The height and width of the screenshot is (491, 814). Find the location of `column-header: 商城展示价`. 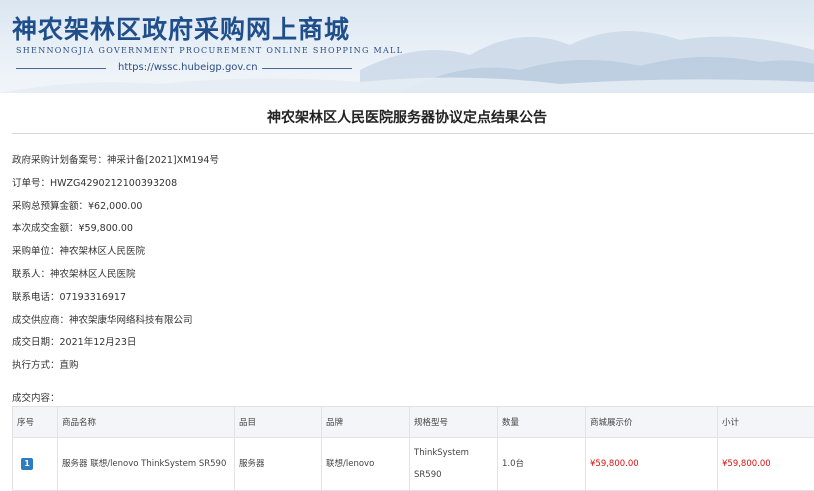

column-header: 商城展示价 is located at coordinates (652, 422).